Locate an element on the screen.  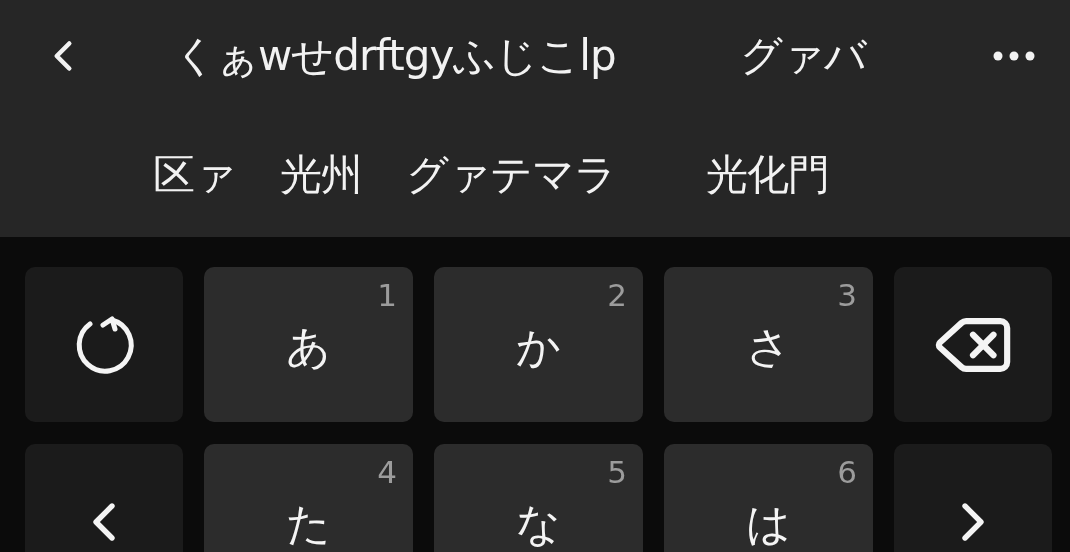
candidate-word: くぁwせdrftgyふじこlp is located at coordinates (395, 56).